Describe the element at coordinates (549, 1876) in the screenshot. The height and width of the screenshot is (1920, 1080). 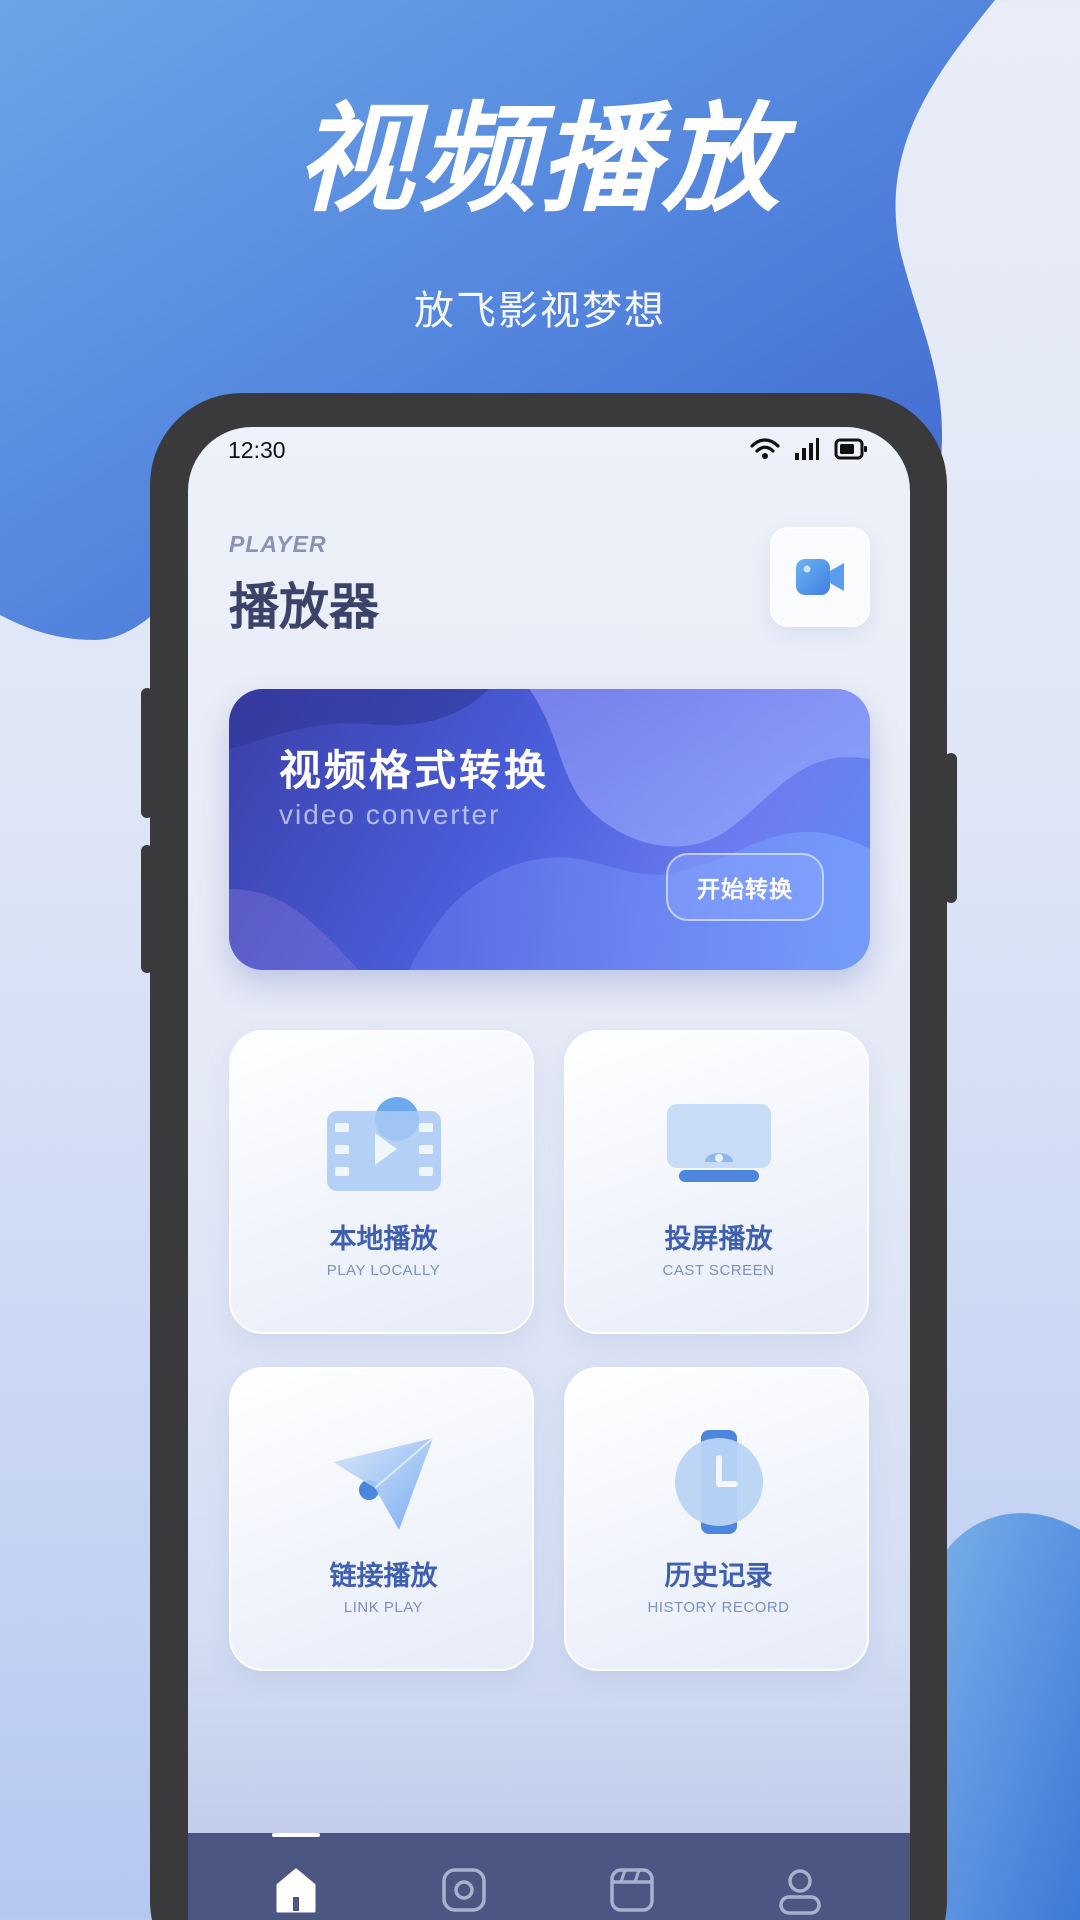
I see `bottom-nav` at that location.